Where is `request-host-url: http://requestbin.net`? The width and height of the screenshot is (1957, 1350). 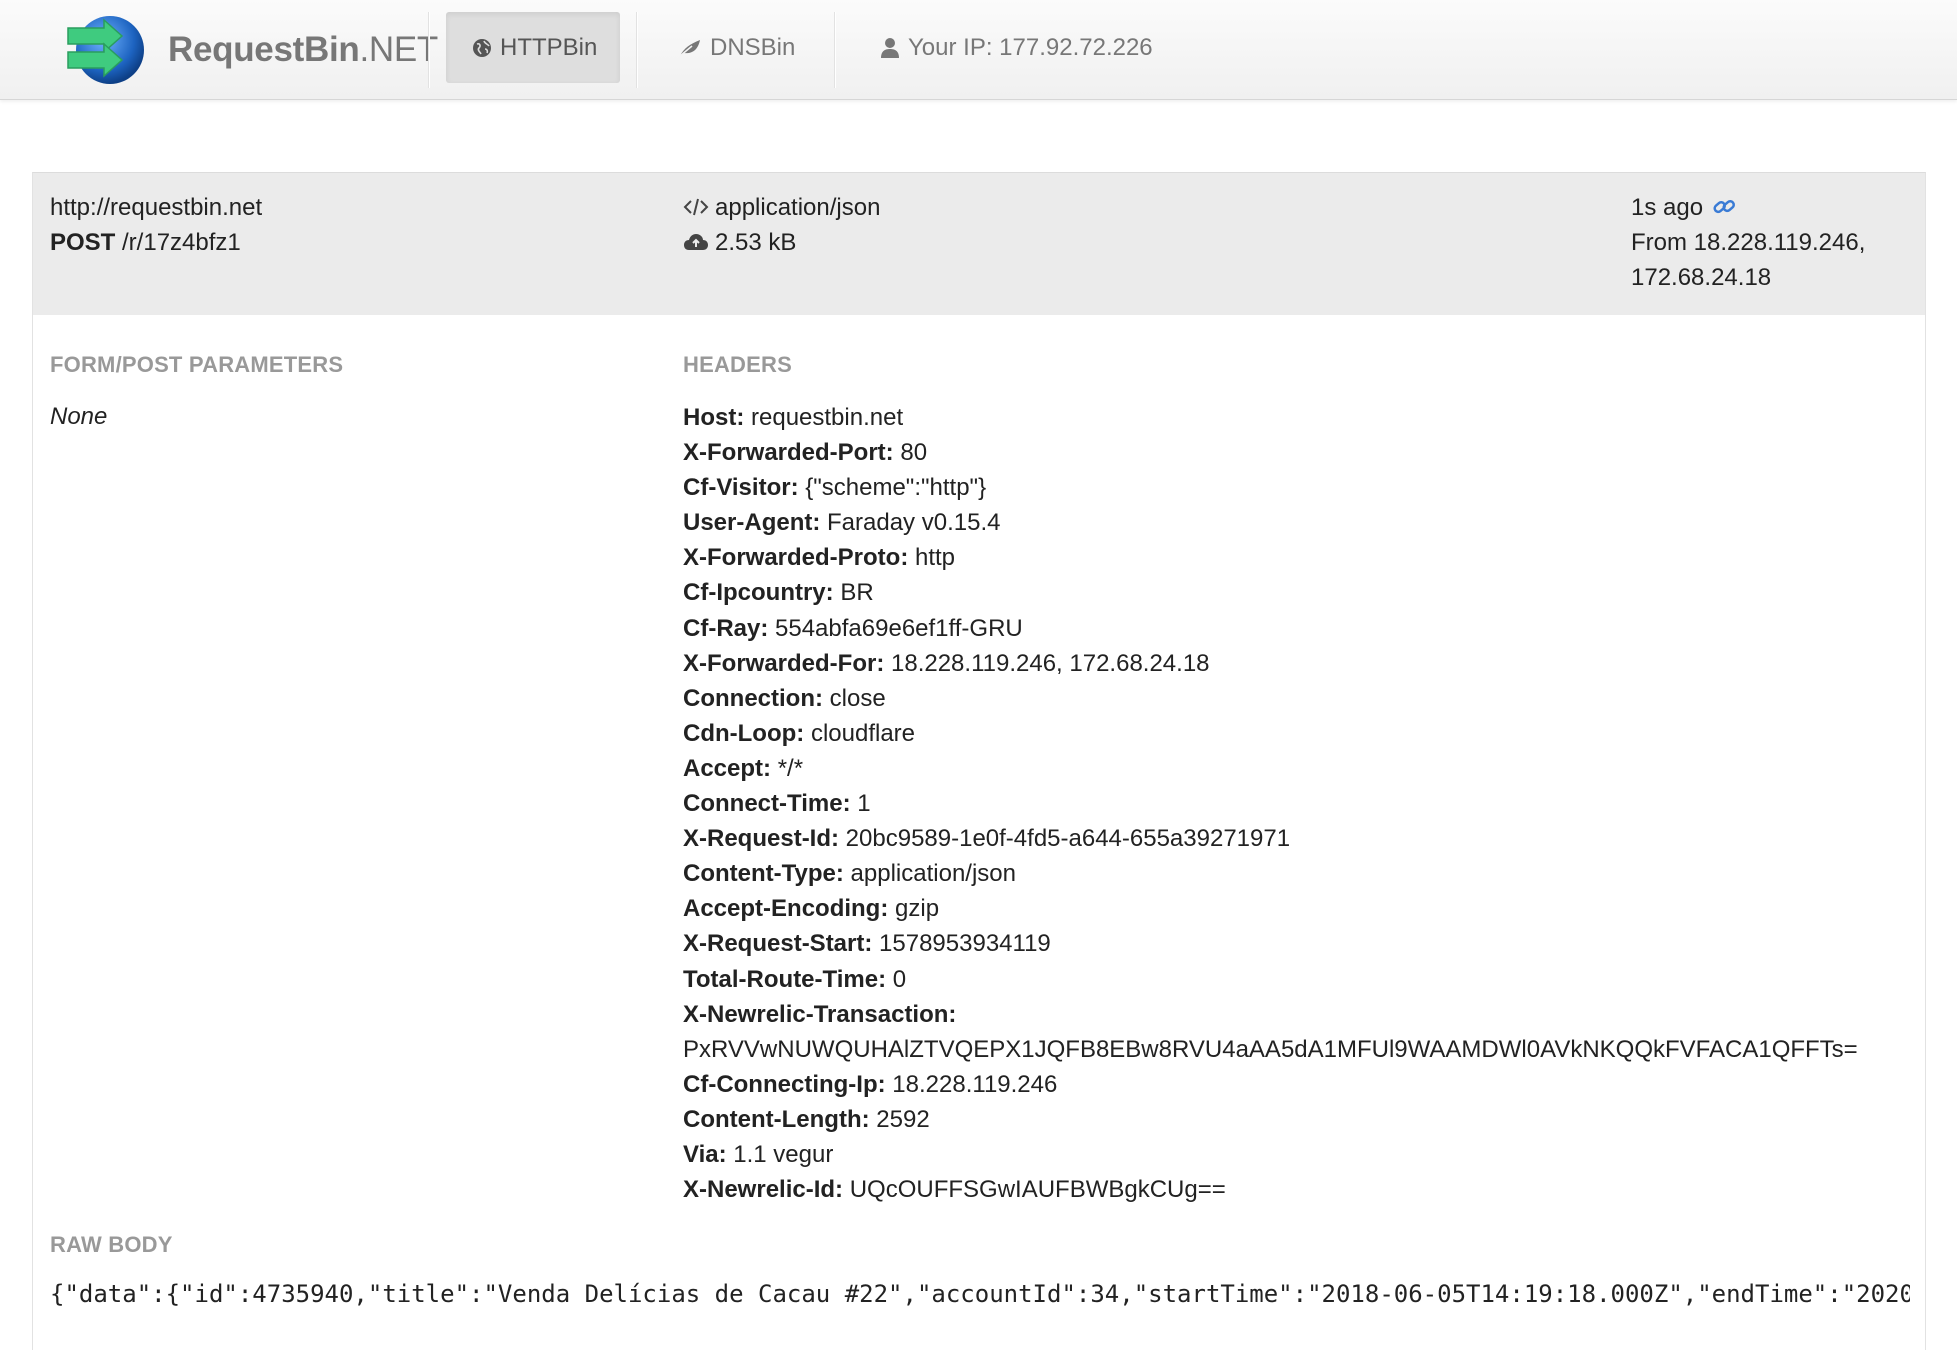 request-host-url: http://requestbin.net is located at coordinates (156, 207).